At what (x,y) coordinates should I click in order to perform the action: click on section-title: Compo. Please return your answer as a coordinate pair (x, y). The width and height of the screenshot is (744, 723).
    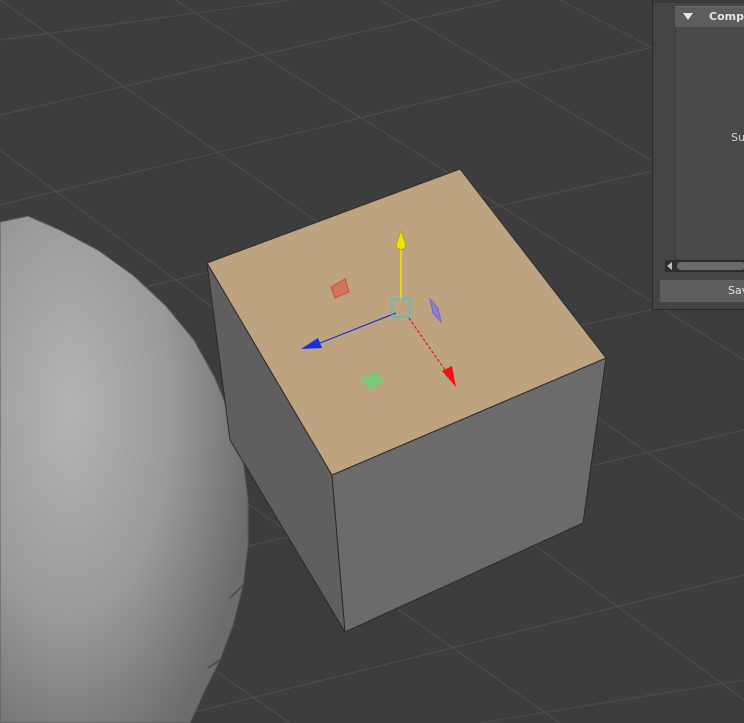
    Looking at the image, I should click on (726, 16).